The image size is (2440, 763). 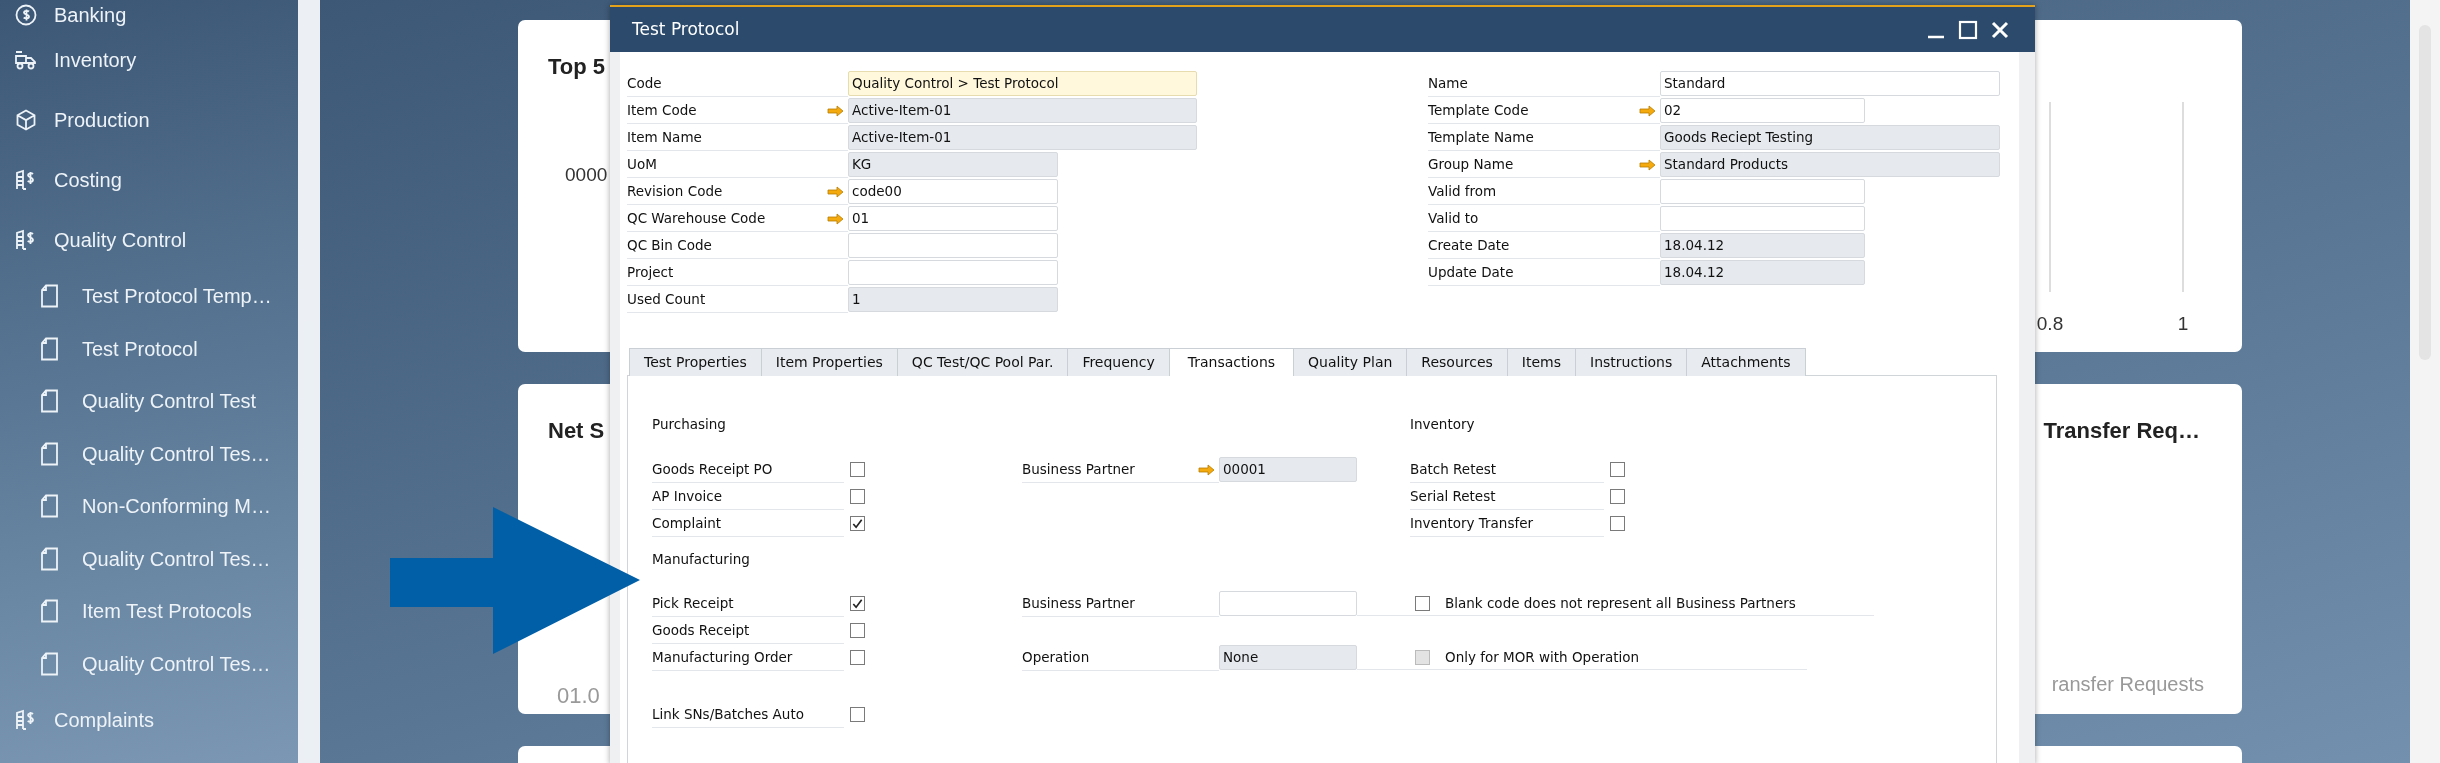 I want to click on input-field: KG, so click(x=953, y=164).